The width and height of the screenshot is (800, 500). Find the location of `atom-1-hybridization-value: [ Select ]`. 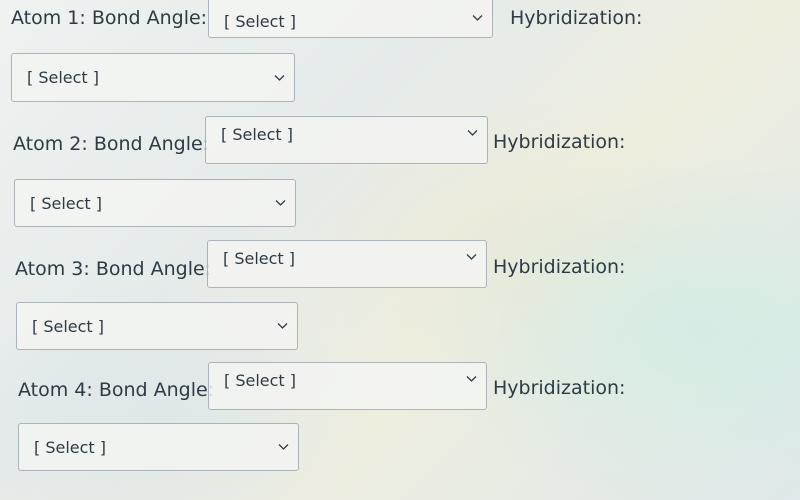

atom-1-hybridization-value: [ Select ] is located at coordinates (63, 77).